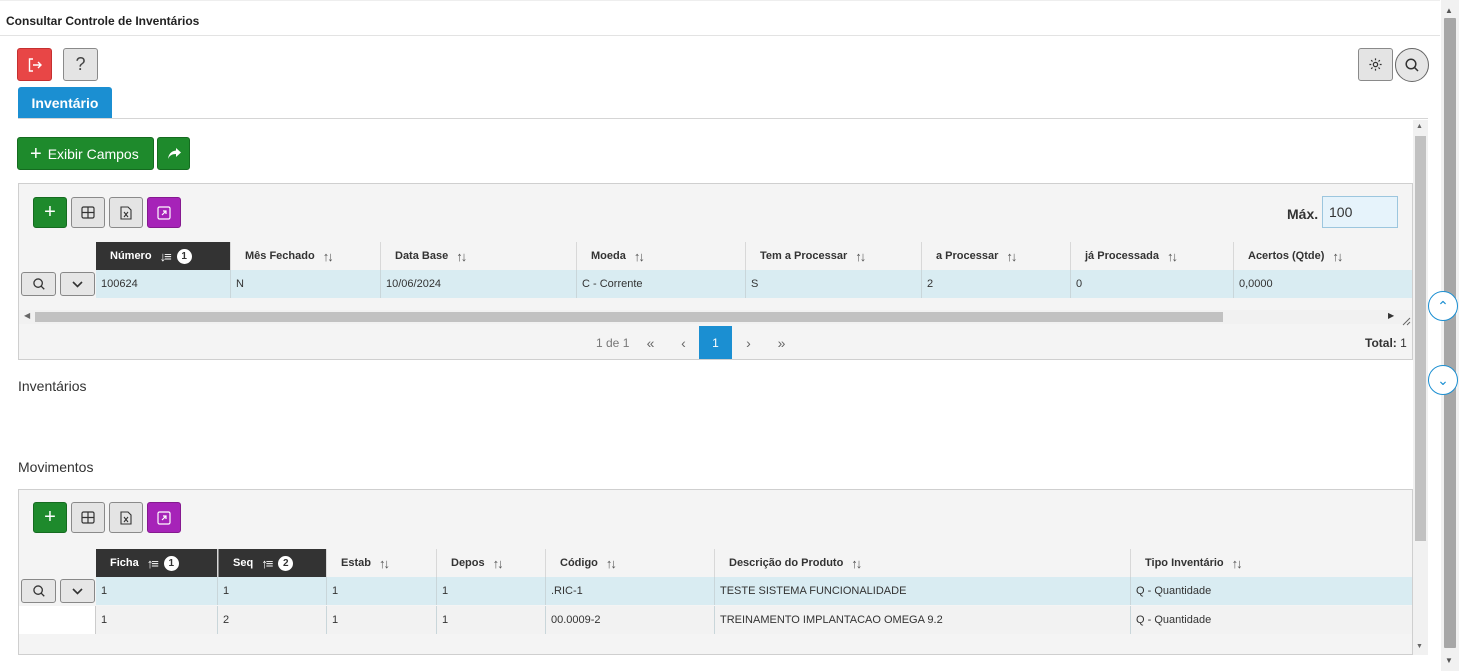 This screenshot has width=1459, height=671. I want to click on column-label: Moeda, so click(608, 256).